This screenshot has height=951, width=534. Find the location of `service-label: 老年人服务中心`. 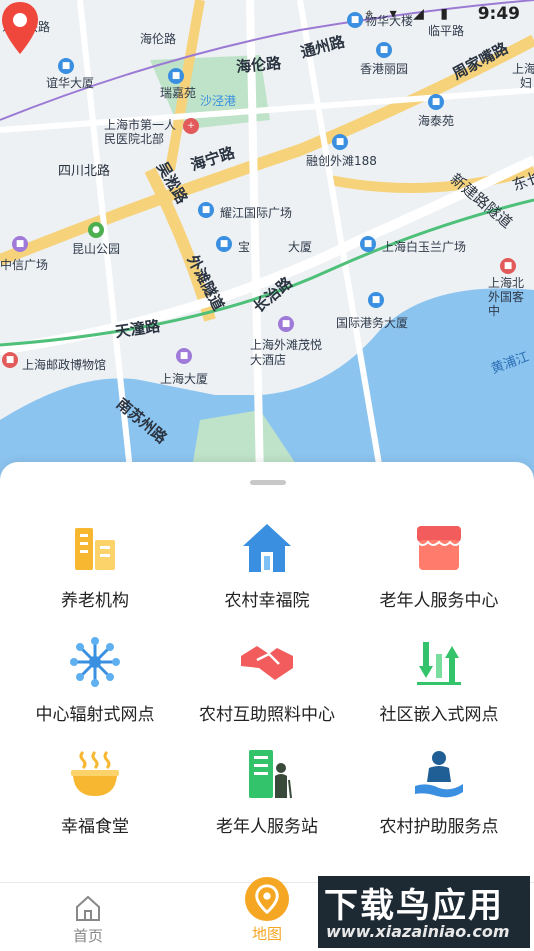

service-label: 老年人服务中心 is located at coordinates (439, 601).